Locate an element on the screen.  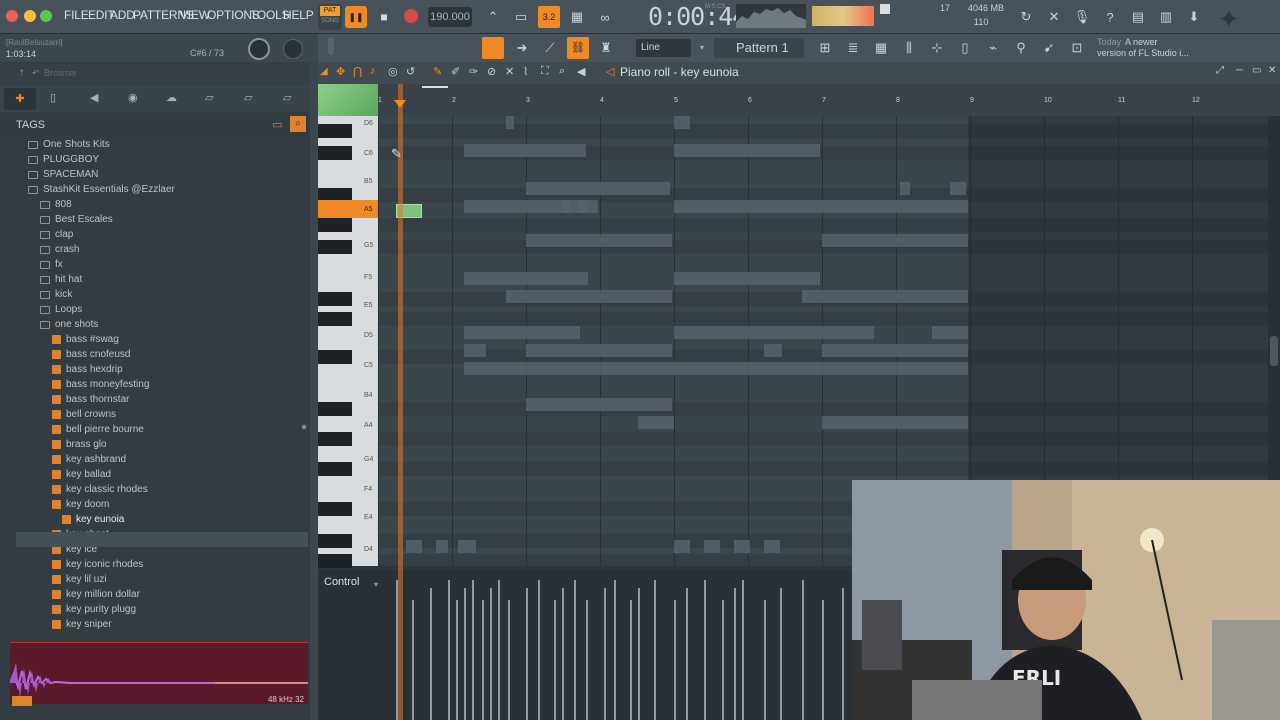
minimize-icon: ─ is located at coordinates (1239, 70).